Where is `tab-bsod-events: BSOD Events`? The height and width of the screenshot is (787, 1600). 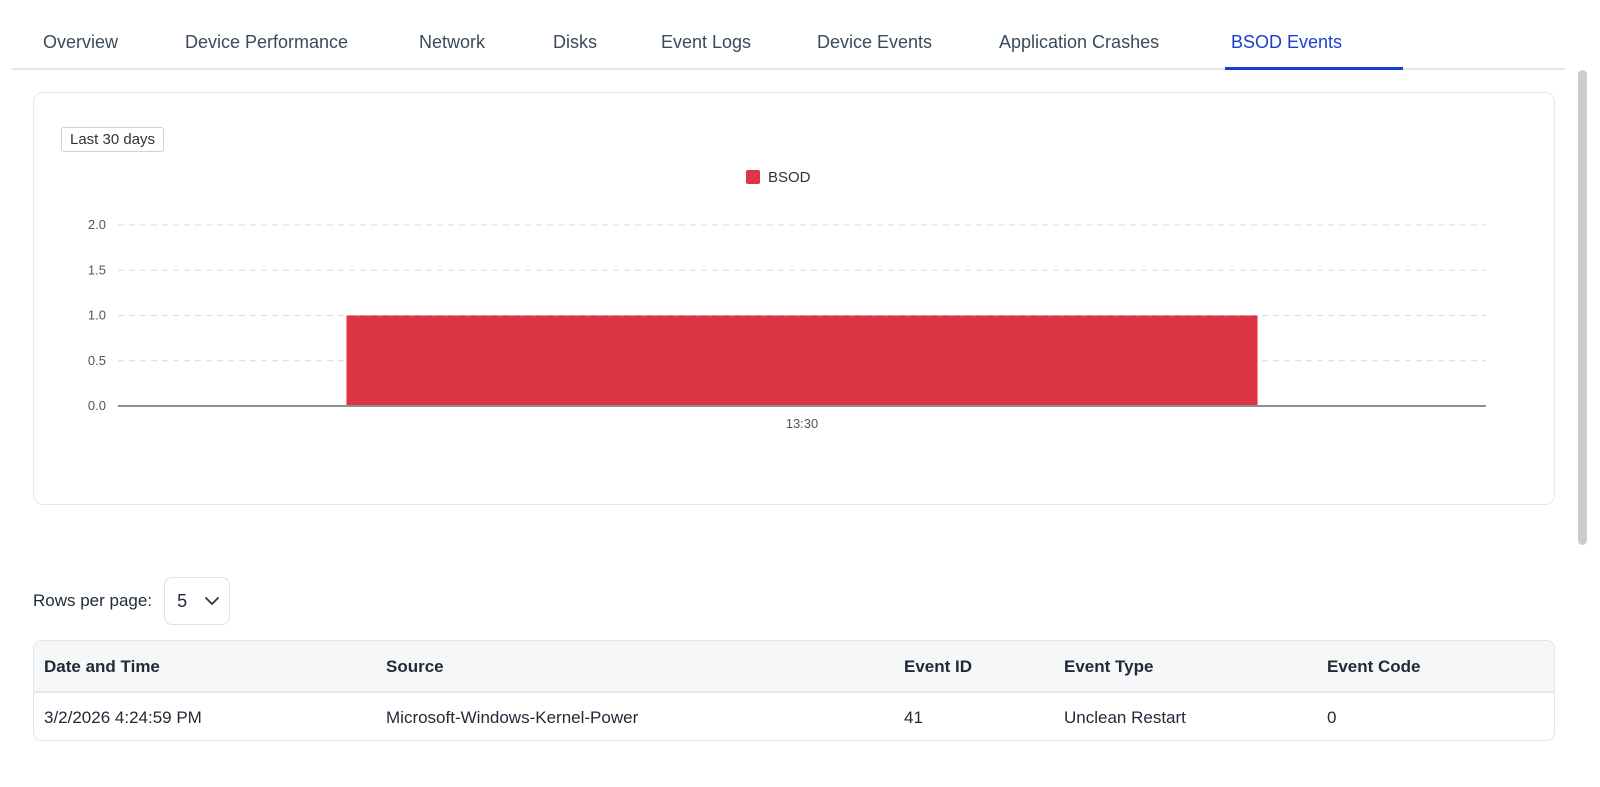 tab-bsod-events: BSOD Events is located at coordinates (1286, 35).